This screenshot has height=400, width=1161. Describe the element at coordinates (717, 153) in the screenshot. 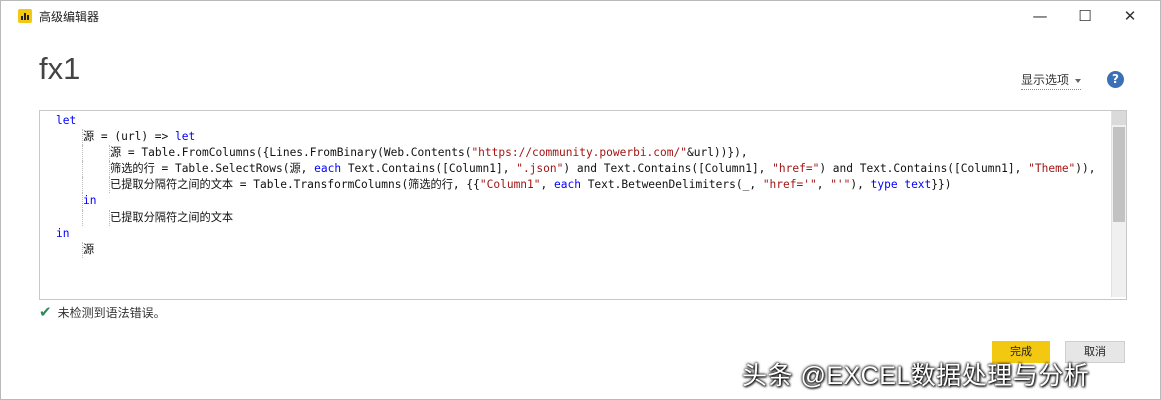

I see `code-token: &url))}),` at that location.